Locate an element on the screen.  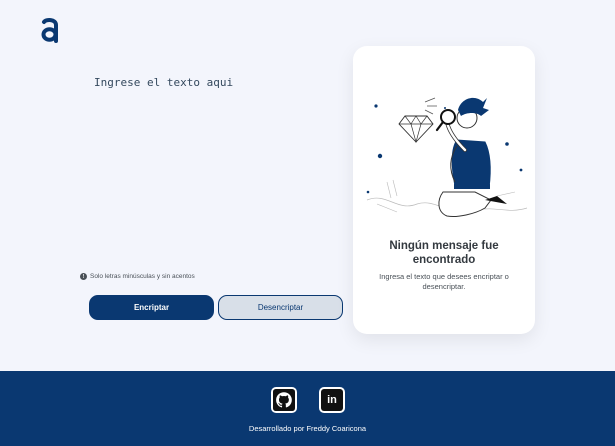
input-hint: ! Solo letras minúsculas y sin acentos is located at coordinates (137, 276).